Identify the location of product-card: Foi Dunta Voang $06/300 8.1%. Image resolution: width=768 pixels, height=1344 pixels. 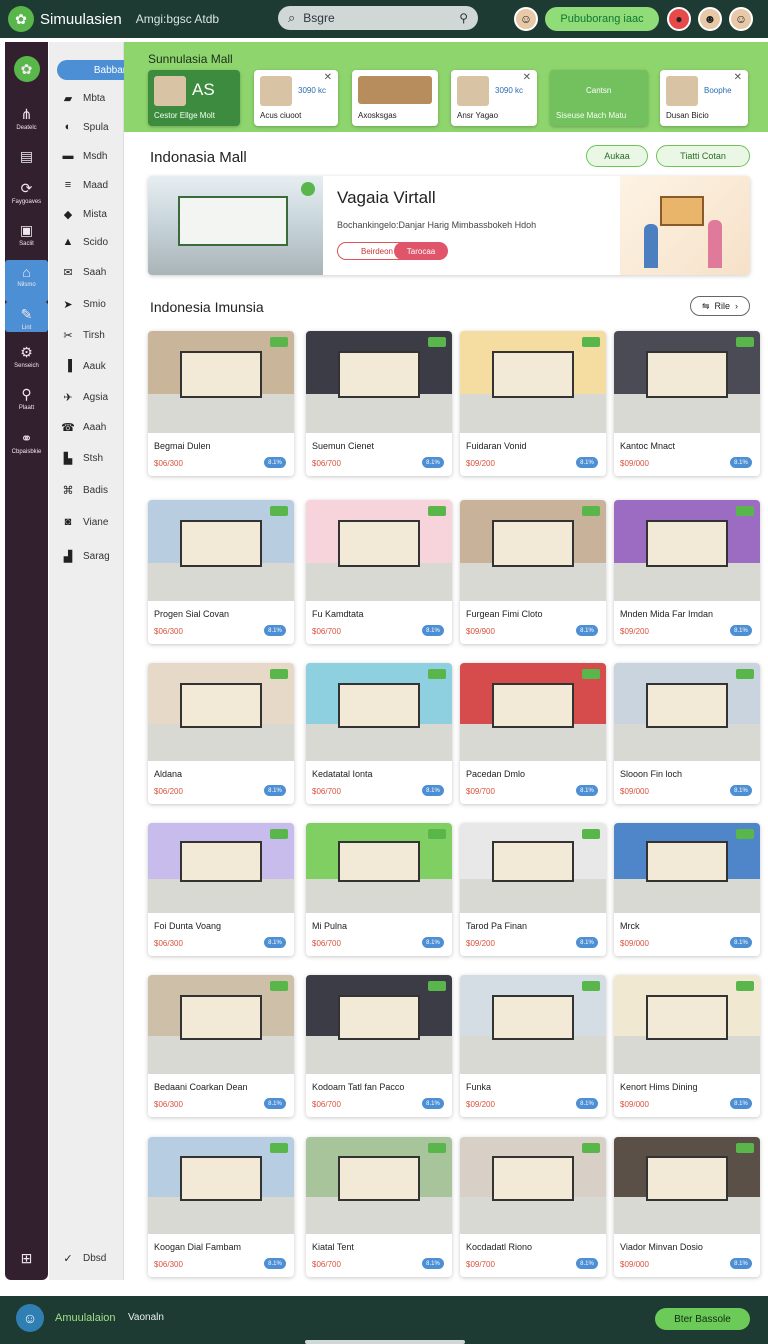
(221, 889).